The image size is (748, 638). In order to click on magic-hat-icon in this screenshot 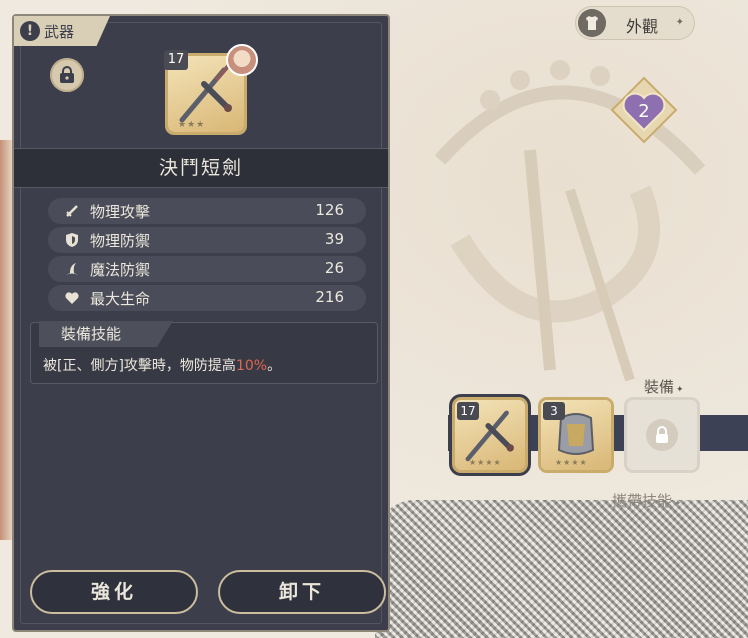, I will do `click(72, 269)`.